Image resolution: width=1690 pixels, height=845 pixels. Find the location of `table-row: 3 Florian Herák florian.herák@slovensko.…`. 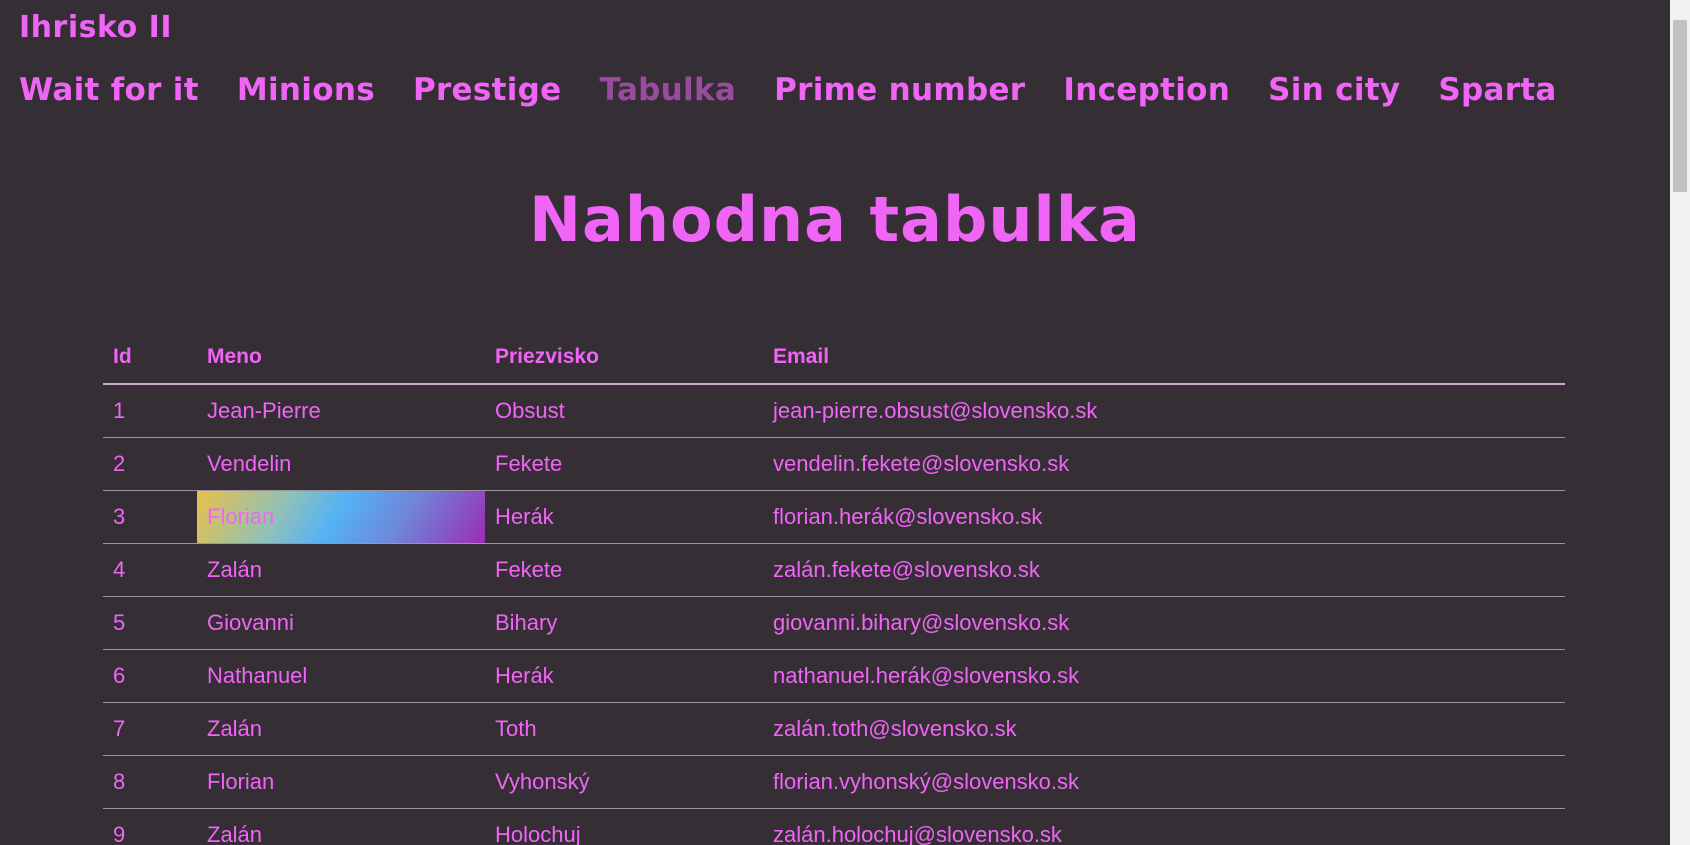

table-row: 3 Florian Herák florian.herák@slovensko.… is located at coordinates (834, 517).